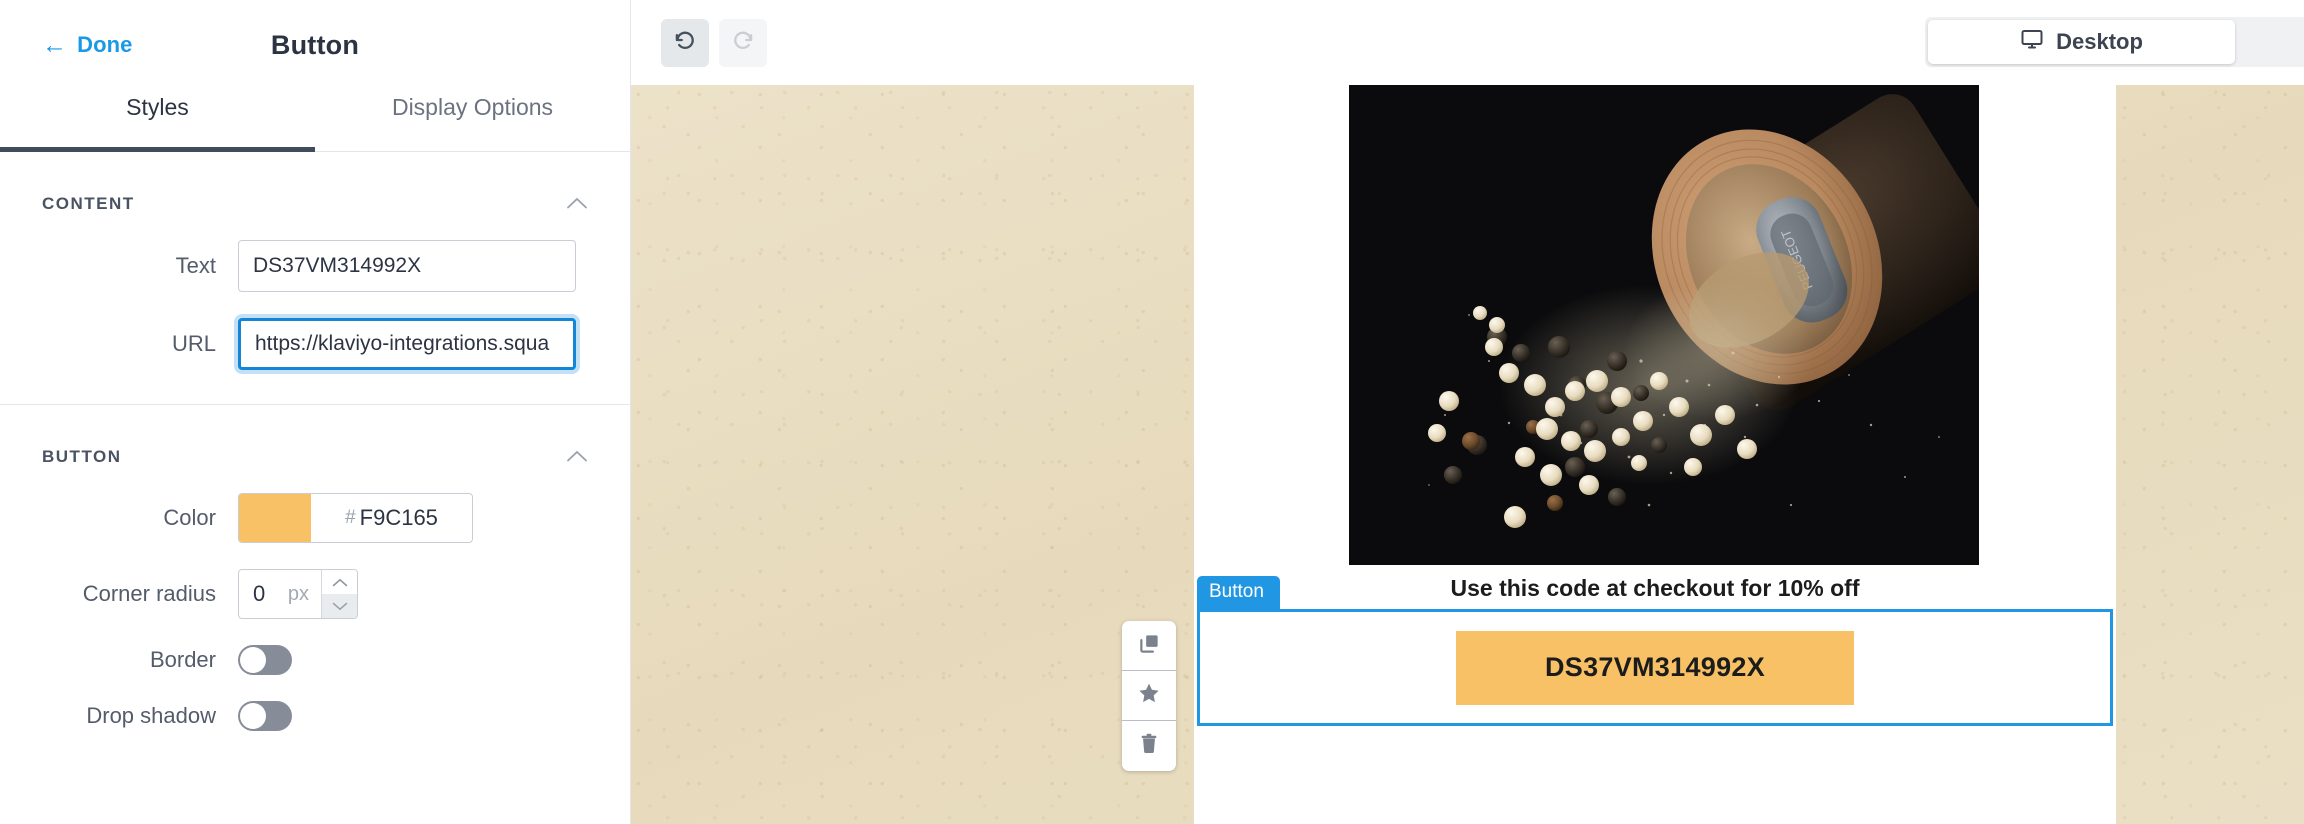  I want to click on preview-toolbar: Desktop Mobile, so click(1467, 42).